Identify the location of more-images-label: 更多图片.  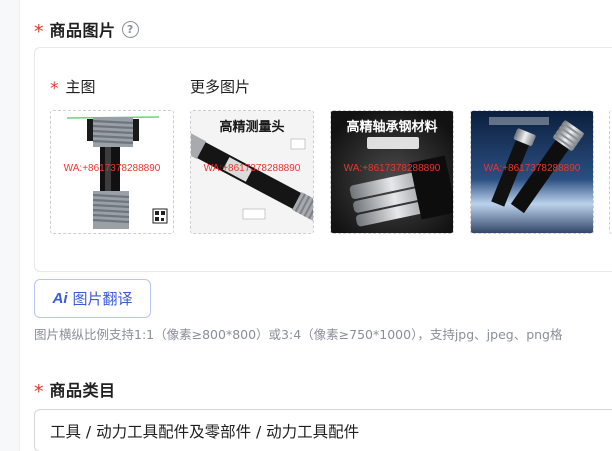
(220, 86).